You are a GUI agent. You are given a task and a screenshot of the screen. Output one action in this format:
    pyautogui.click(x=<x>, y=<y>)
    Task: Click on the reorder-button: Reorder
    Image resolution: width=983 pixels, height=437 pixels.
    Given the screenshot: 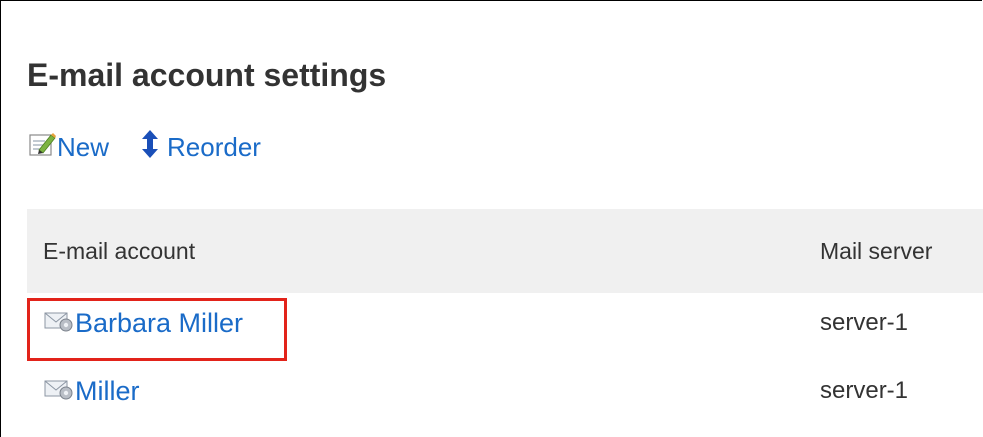 What is the action you would take?
    pyautogui.click(x=200, y=147)
    